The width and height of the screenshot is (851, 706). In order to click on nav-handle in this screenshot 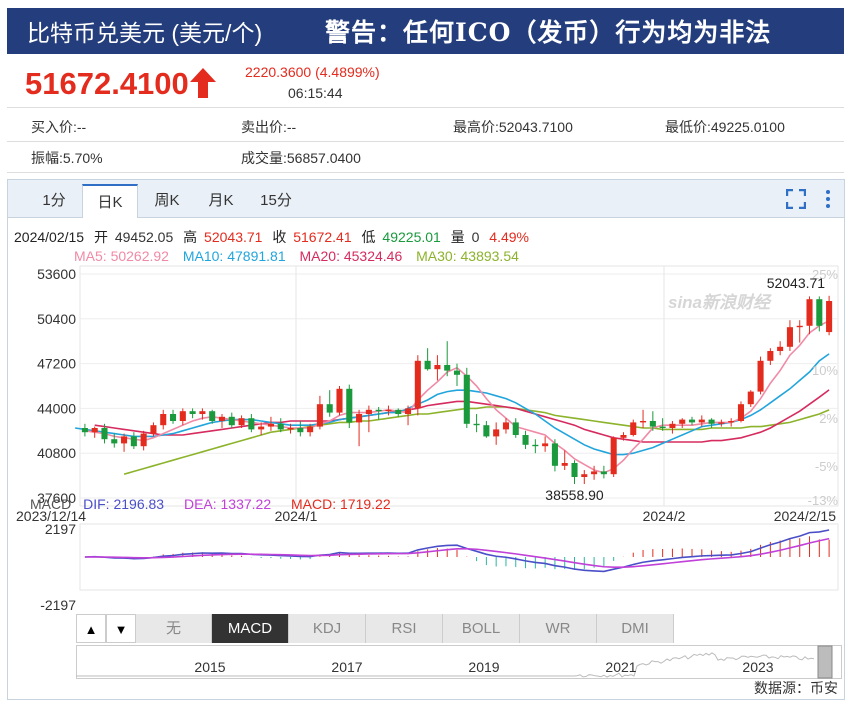, I will do `click(825, 662)`.